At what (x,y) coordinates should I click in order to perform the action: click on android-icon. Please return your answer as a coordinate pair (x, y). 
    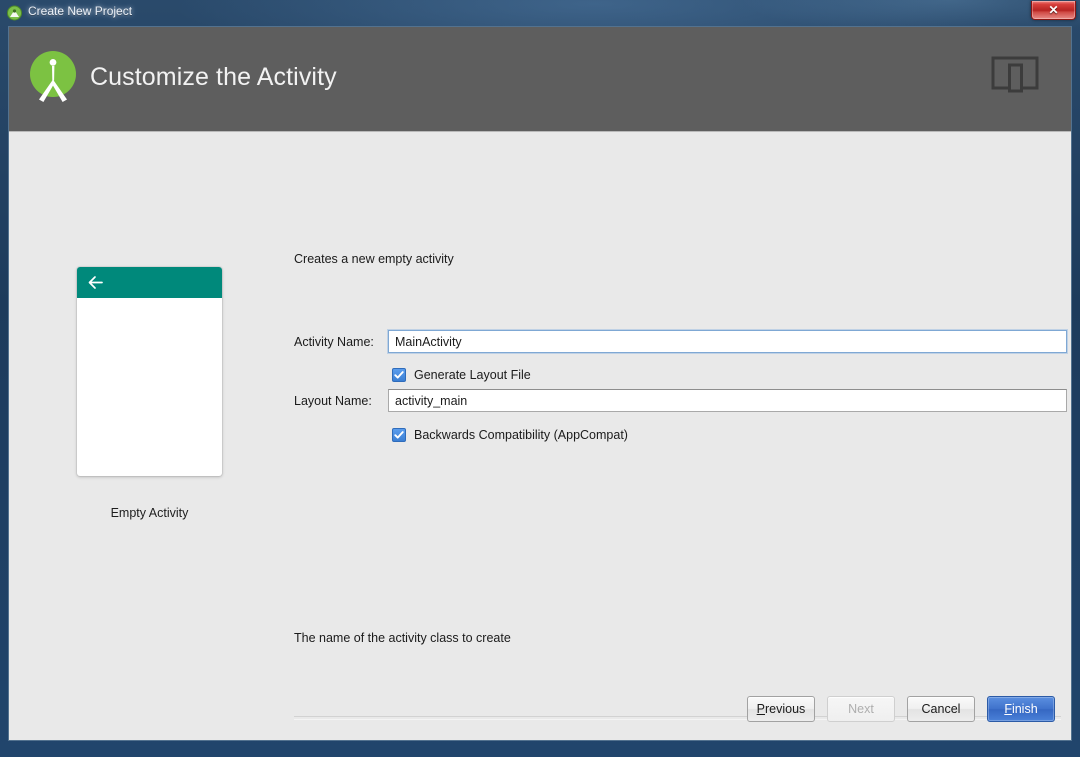
    Looking at the image, I should click on (14, 12).